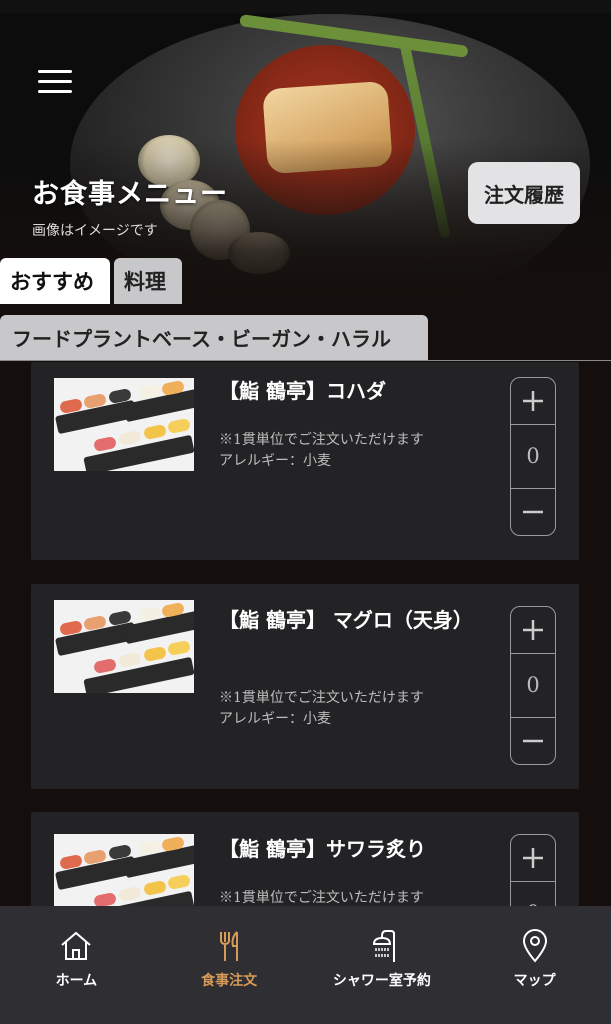 The height and width of the screenshot is (1024, 611). Describe the element at coordinates (76, 965) in the screenshot. I see `nav-home: ホーム` at that location.